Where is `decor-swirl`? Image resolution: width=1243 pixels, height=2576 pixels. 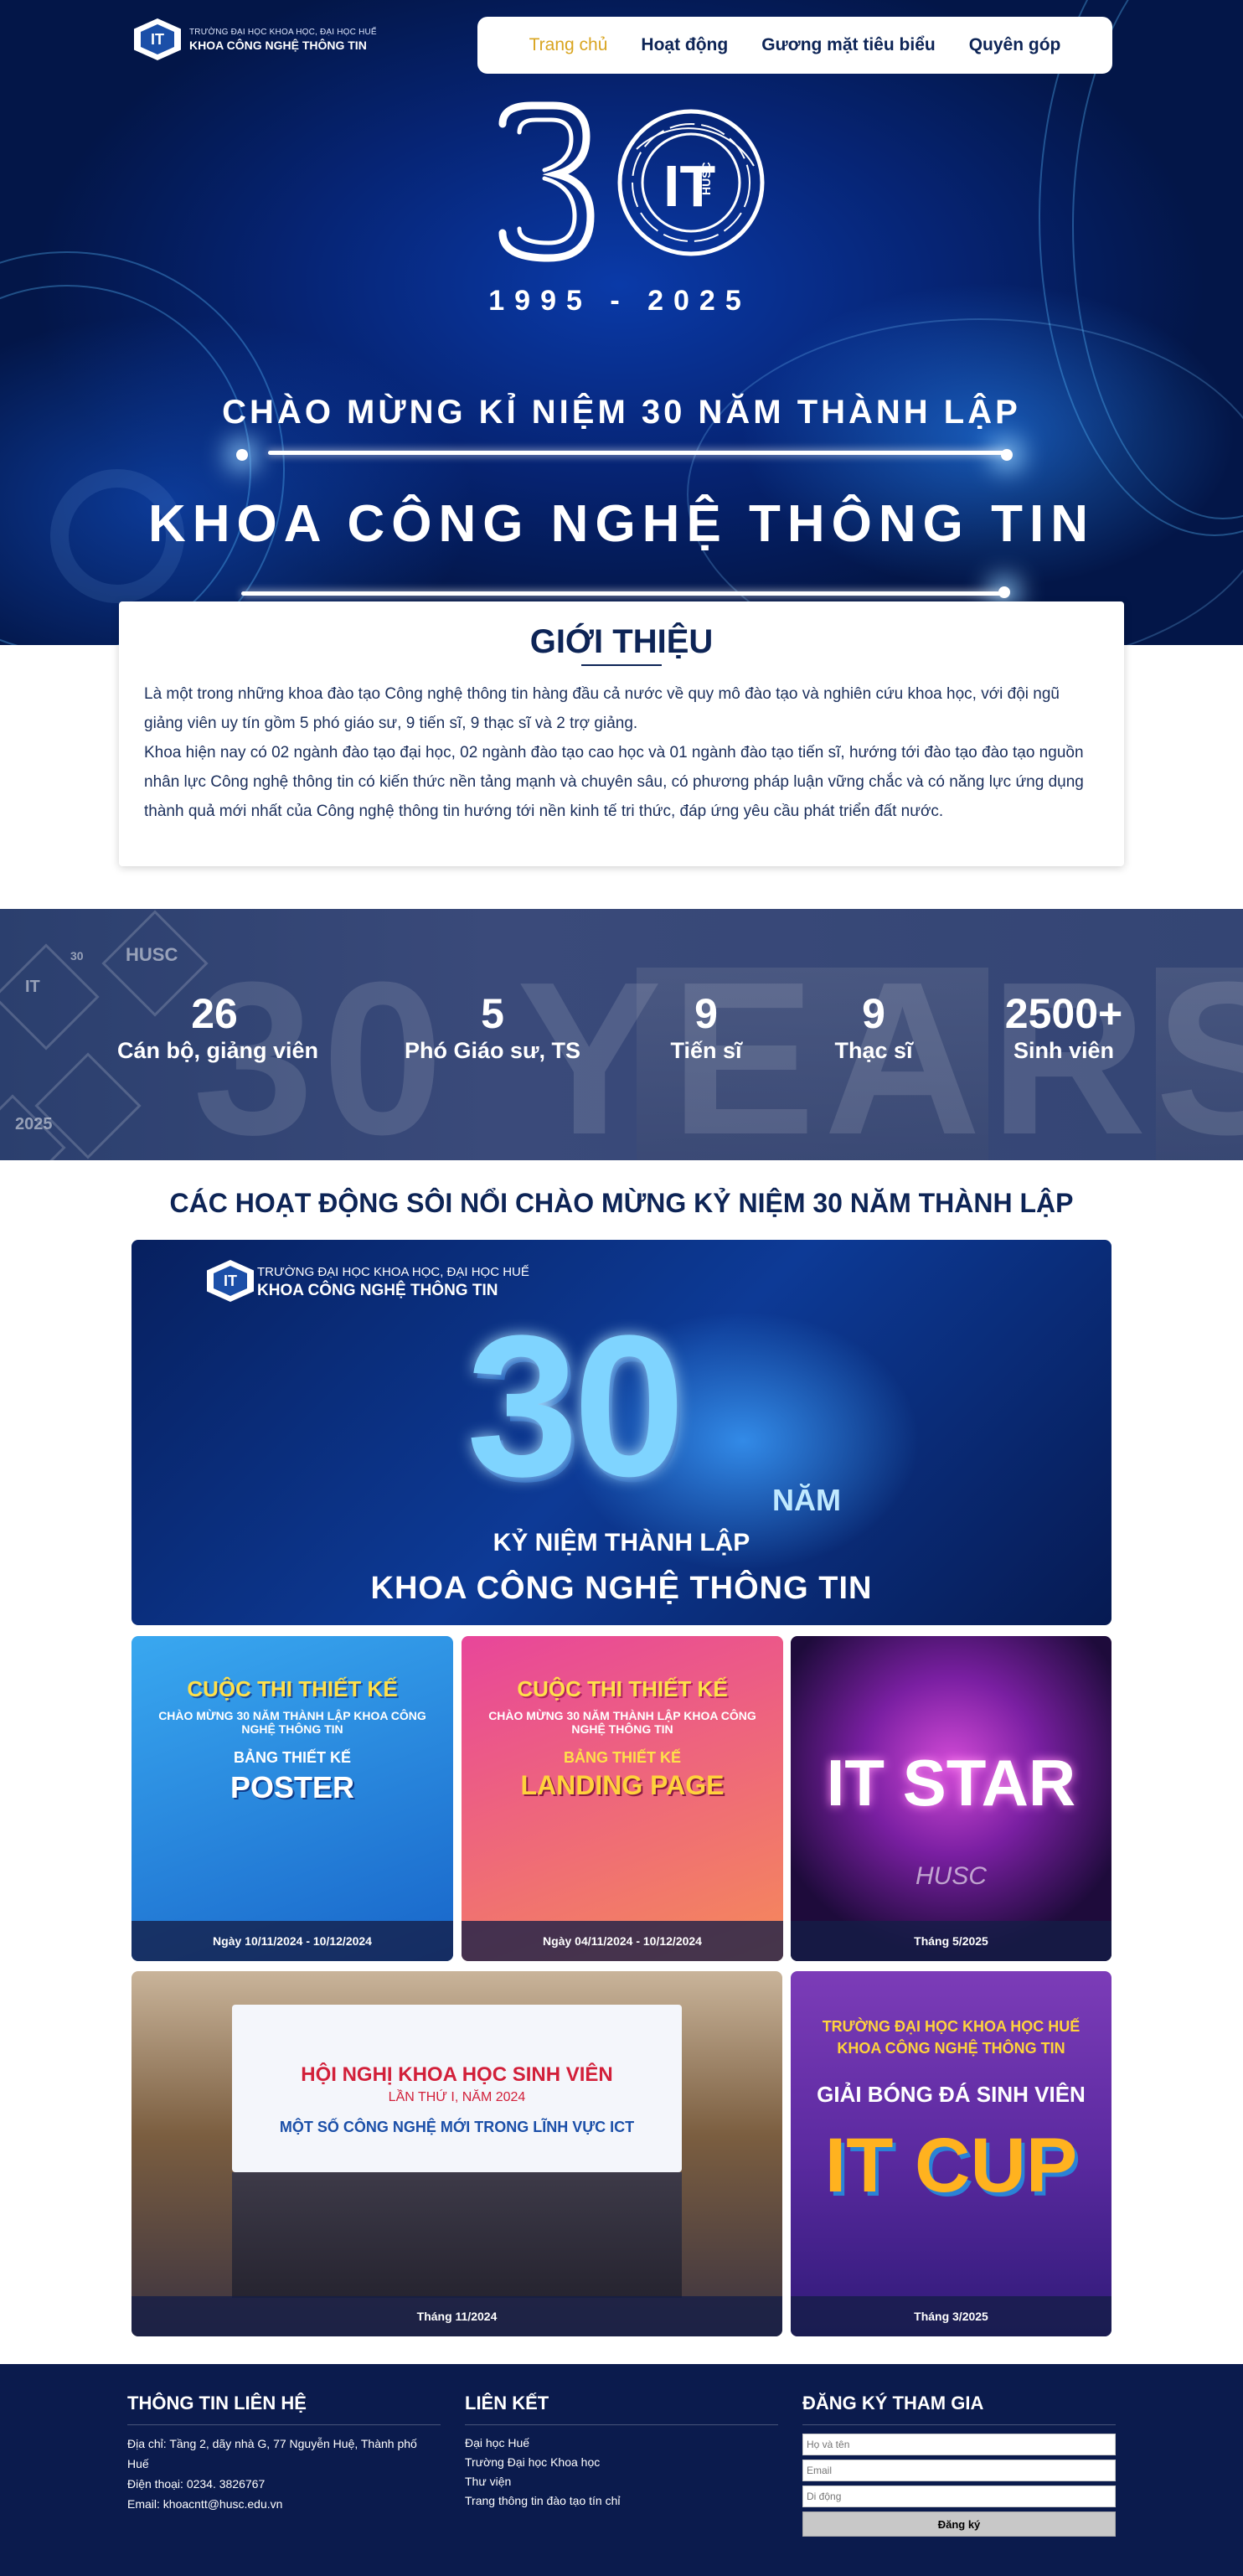
decor-swirl is located at coordinates (965, 481).